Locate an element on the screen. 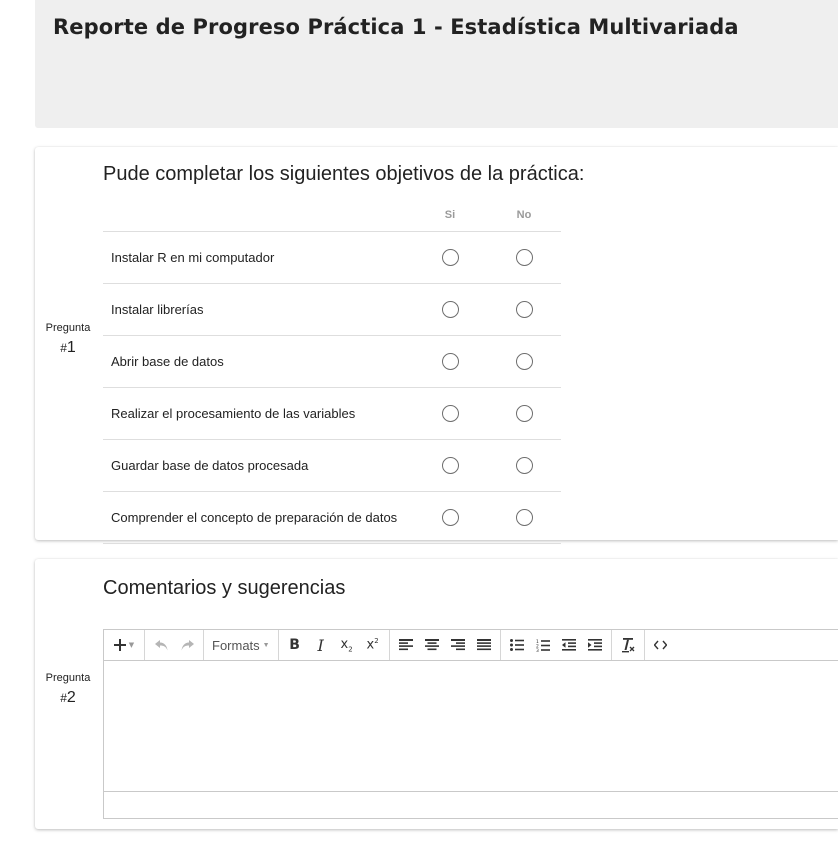 This screenshot has height=857, width=838. question-number: 1 is located at coordinates (71, 347).